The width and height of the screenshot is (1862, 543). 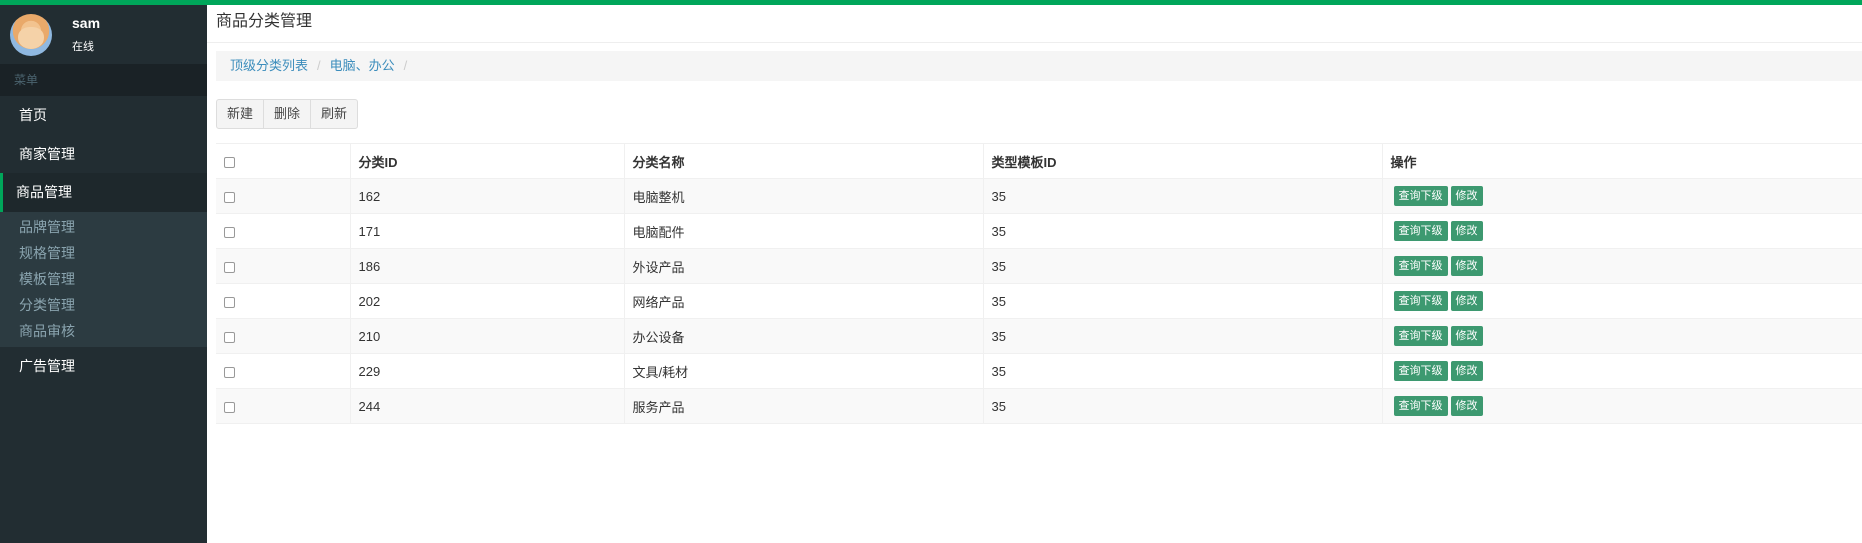 I want to click on user-panel: sam 在线, so click(x=103, y=34).